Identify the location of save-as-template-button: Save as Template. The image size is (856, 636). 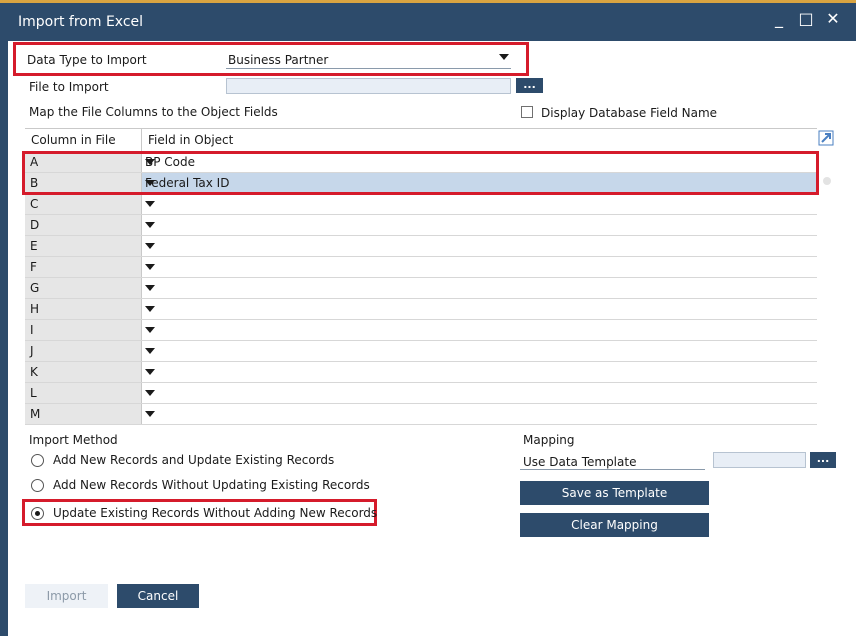
(614, 493).